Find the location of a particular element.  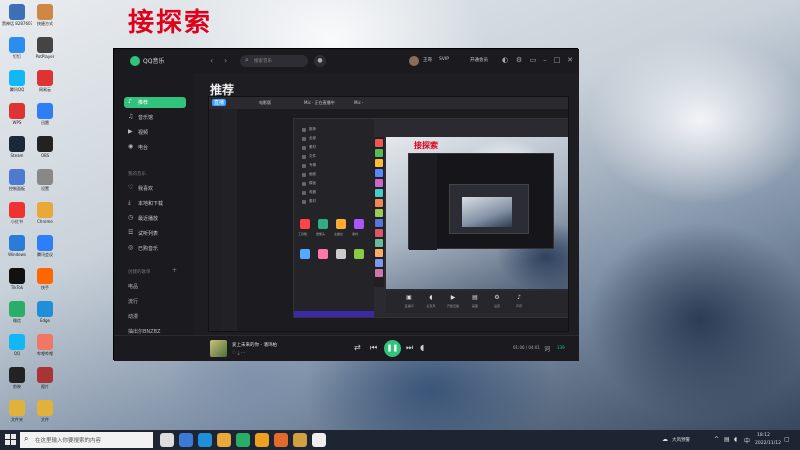

mini-mode-icon: ▭ is located at coordinates (533, 60).